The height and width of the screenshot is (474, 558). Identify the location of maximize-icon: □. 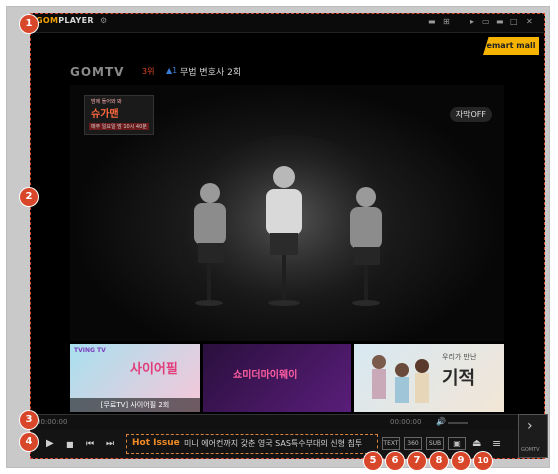
(514, 22).